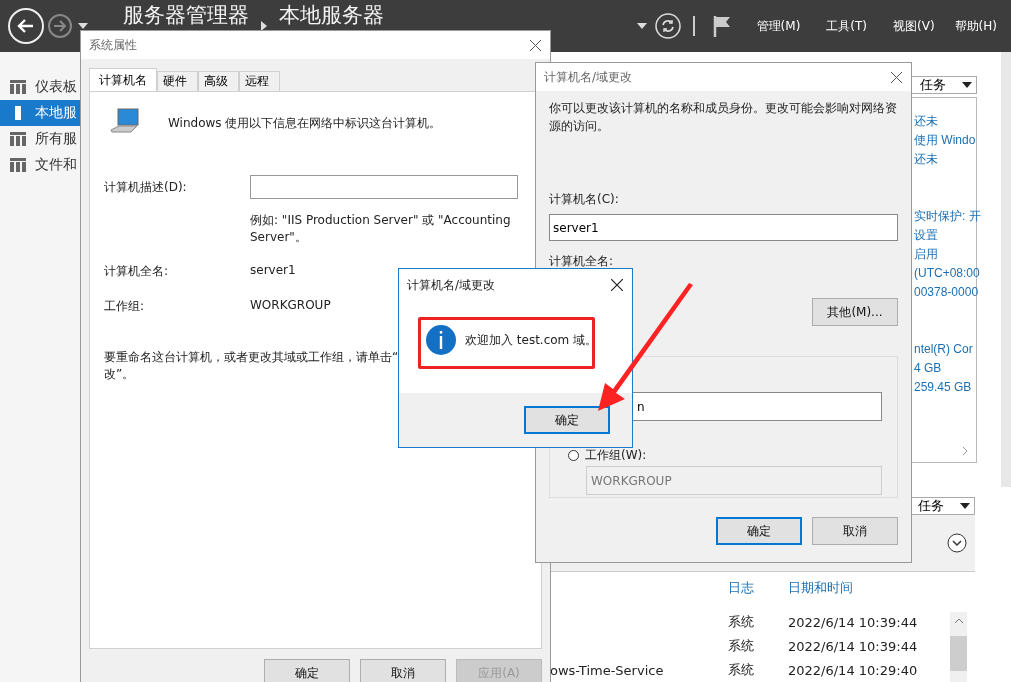 This screenshot has height=682, width=1011. I want to click on property-value: 00378-0000, so click(946, 292).